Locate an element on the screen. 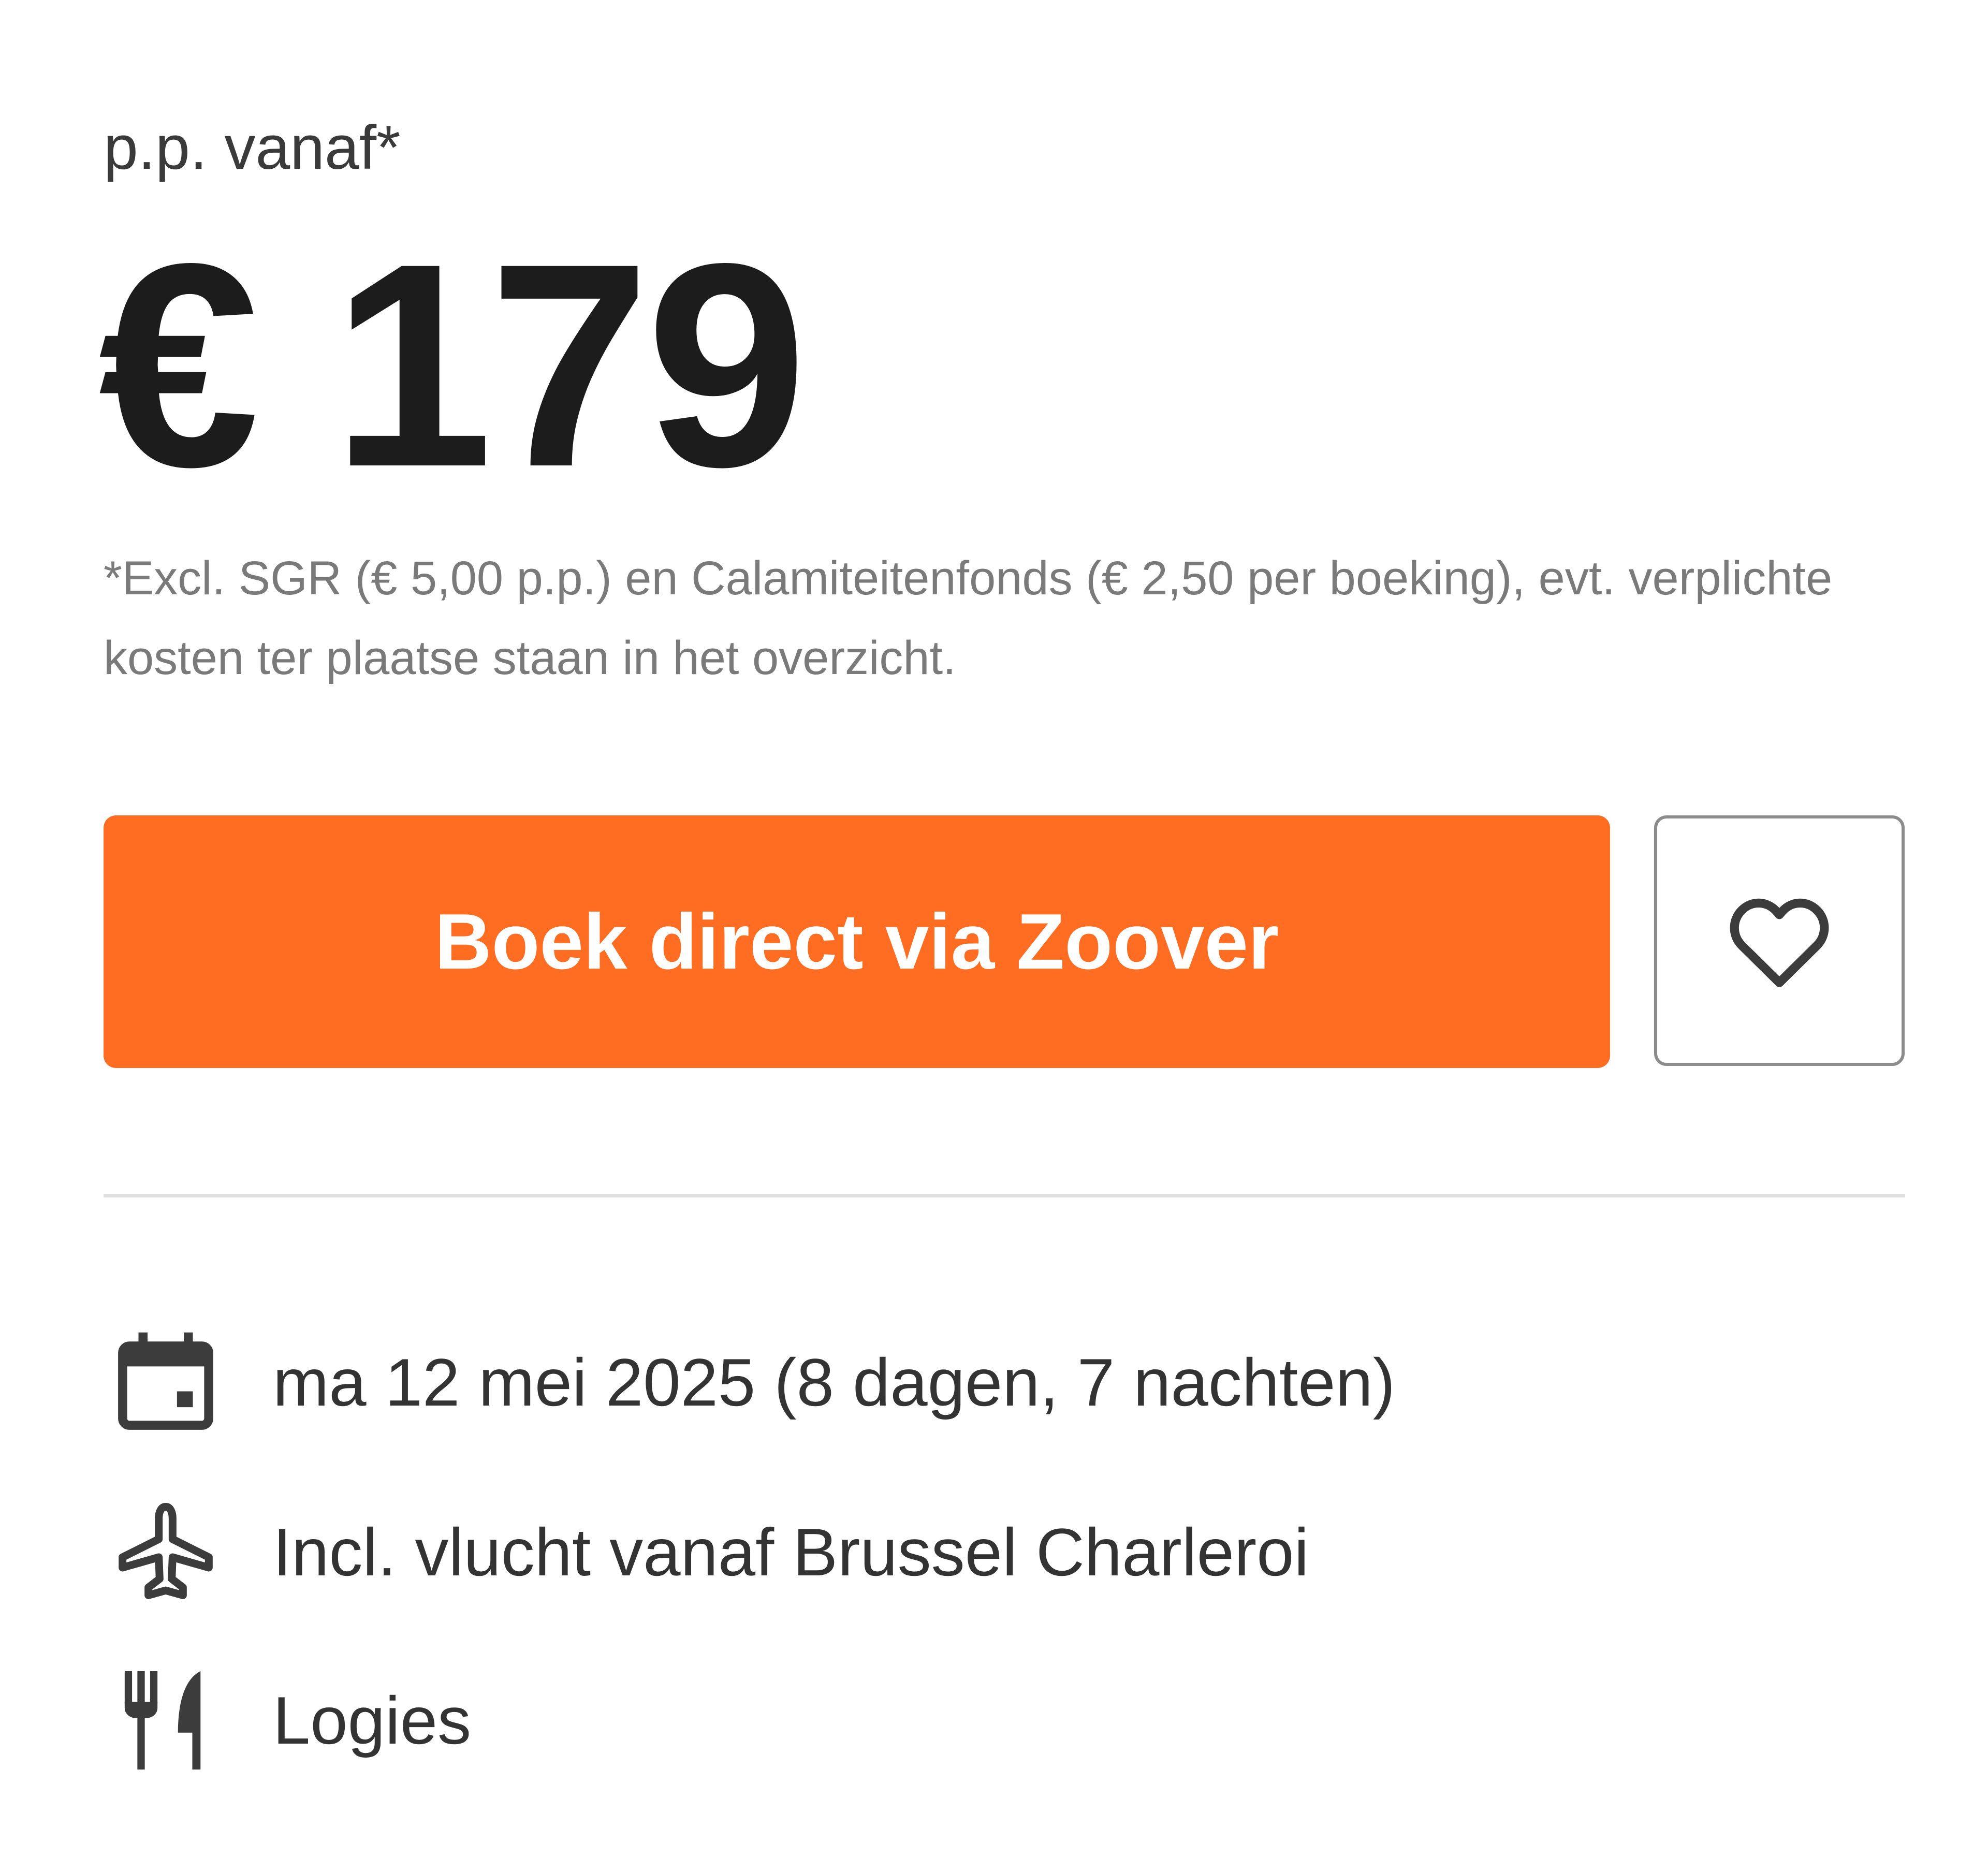  board-text: Logies is located at coordinates (372, 1720).